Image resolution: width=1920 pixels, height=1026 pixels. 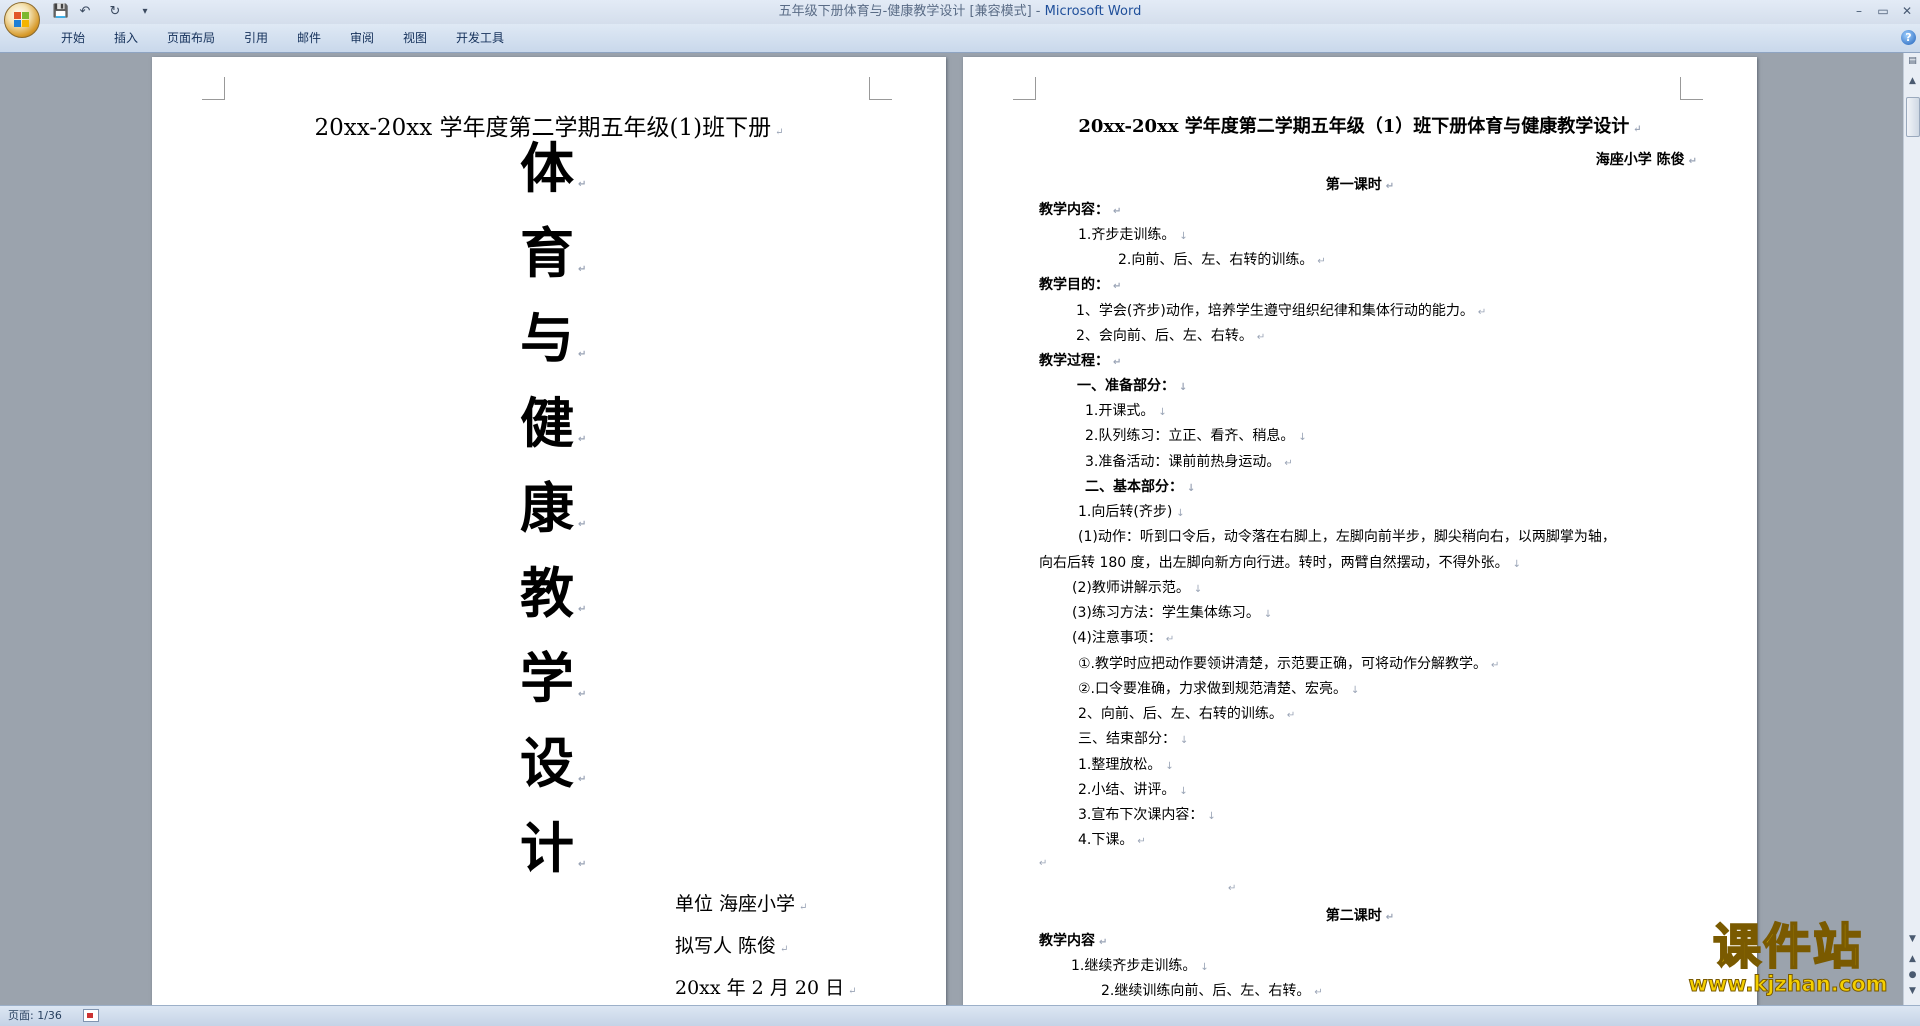 I want to click on tab-developer: 开发工具, so click(x=480, y=38).